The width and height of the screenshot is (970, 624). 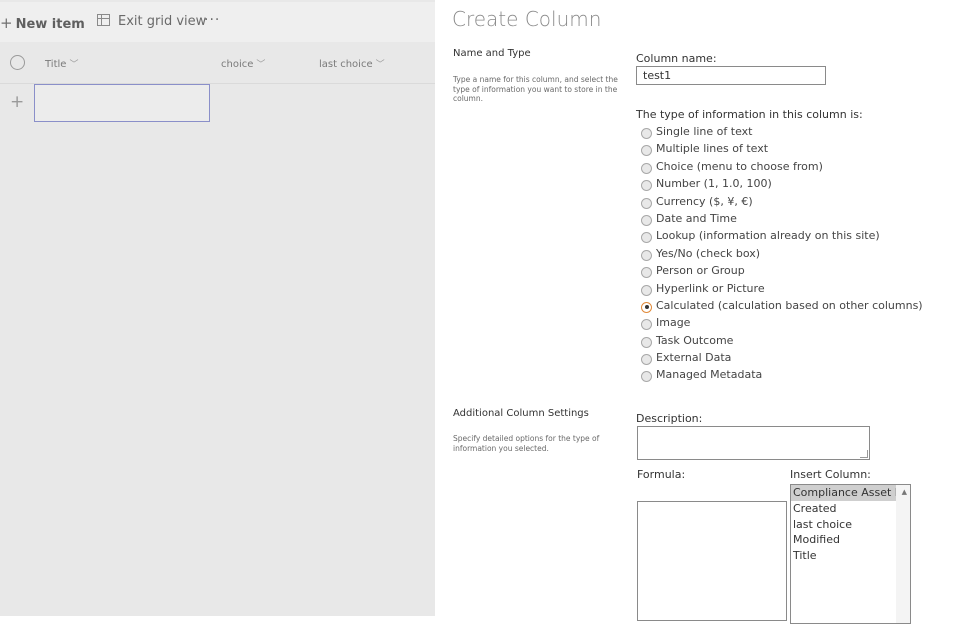 I want to click on name-and-type-heading: Name and Type, so click(x=492, y=53).